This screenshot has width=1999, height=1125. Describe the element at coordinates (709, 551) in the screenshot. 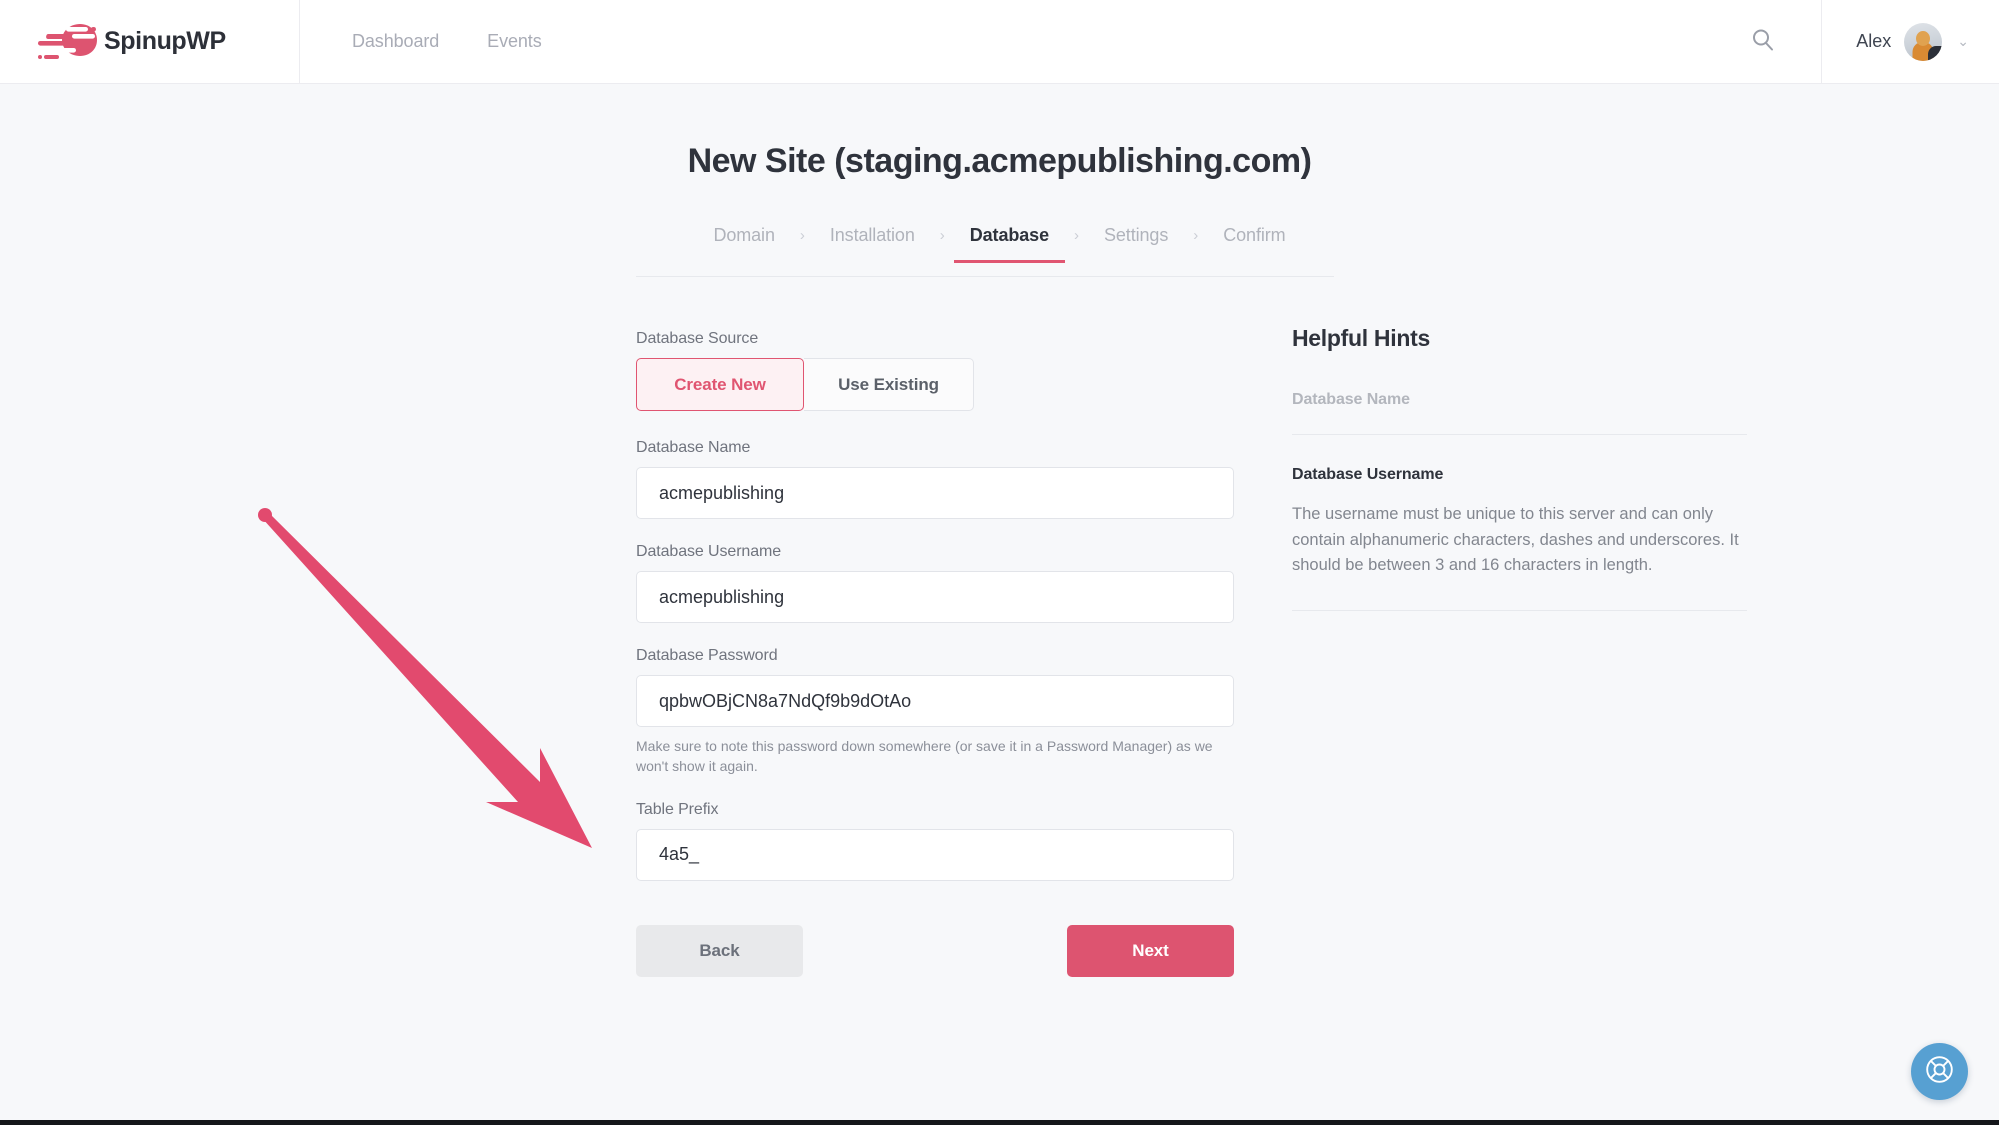

I see `database-username-label: Database Username` at that location.